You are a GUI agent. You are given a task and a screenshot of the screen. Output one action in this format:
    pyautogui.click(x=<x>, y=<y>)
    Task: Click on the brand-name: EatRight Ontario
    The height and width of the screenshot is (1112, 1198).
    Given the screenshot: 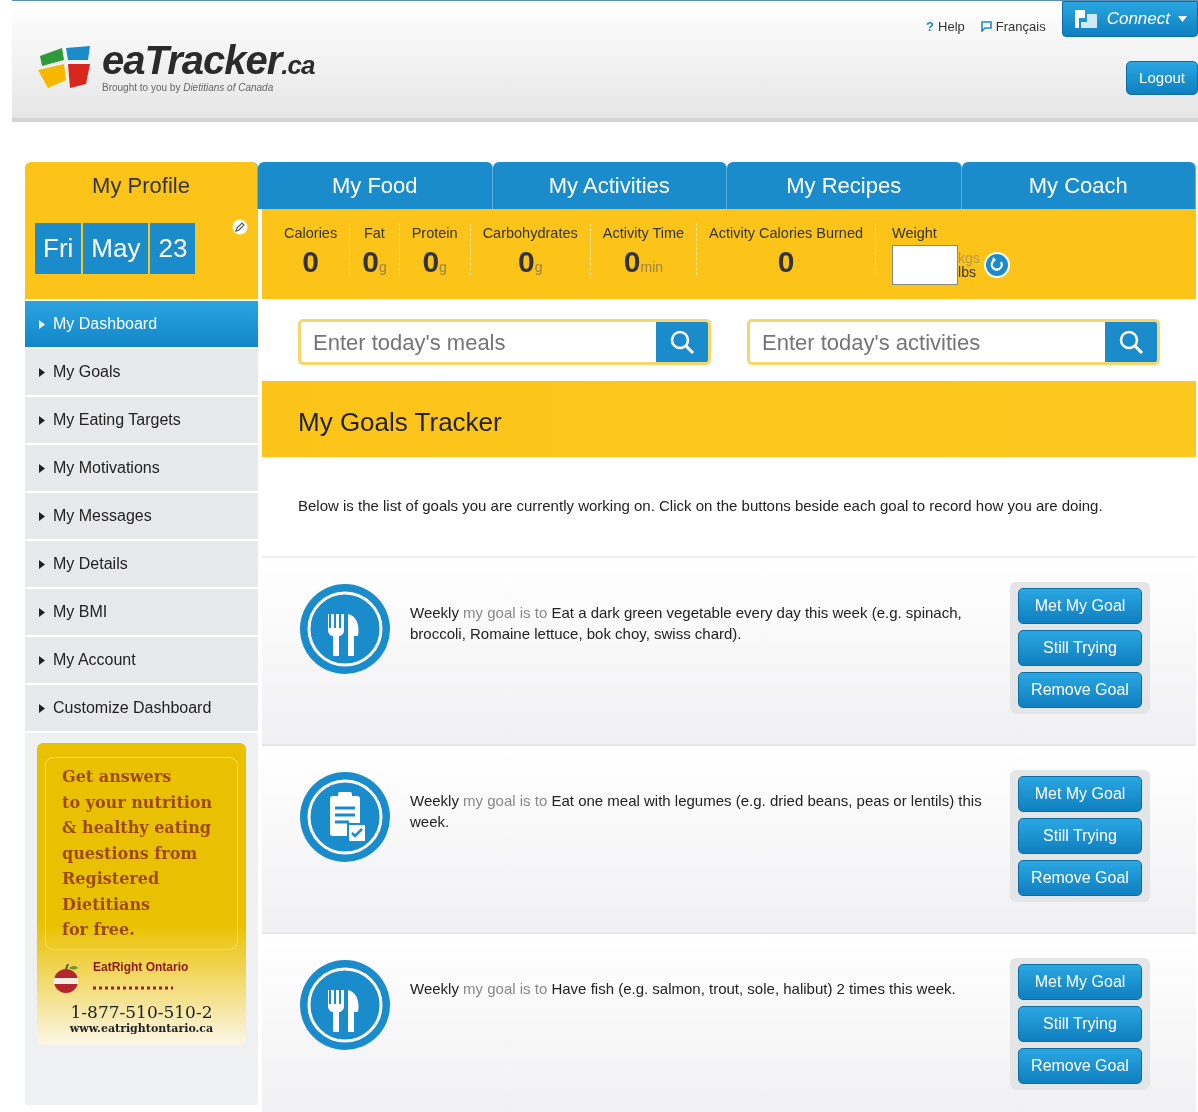 What is the action you would take?
    pyautogui.click(x=141, y=967)
    